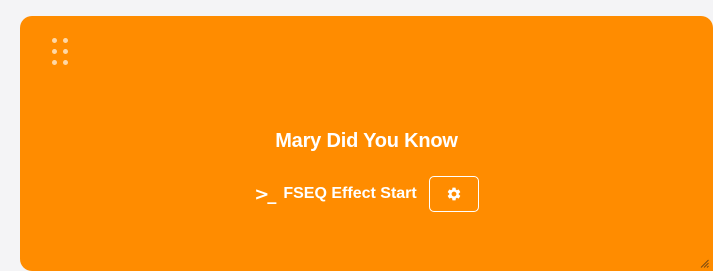  I want to click on terminal-icon: >_, so click(265, 194).